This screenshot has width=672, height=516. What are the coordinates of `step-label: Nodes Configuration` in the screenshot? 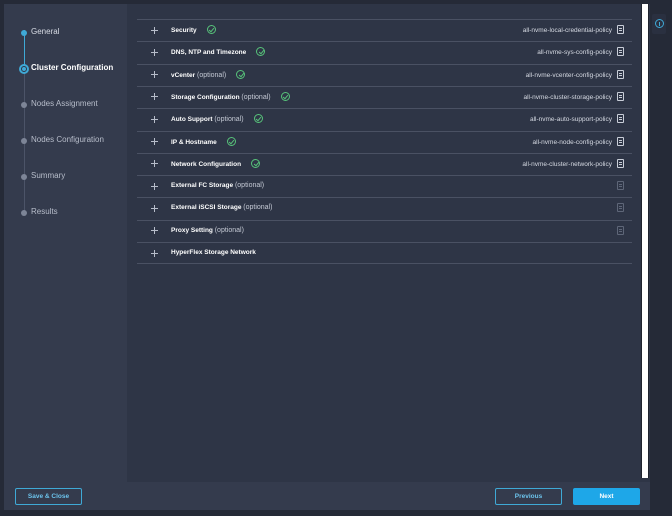 It's located at (67, 139).